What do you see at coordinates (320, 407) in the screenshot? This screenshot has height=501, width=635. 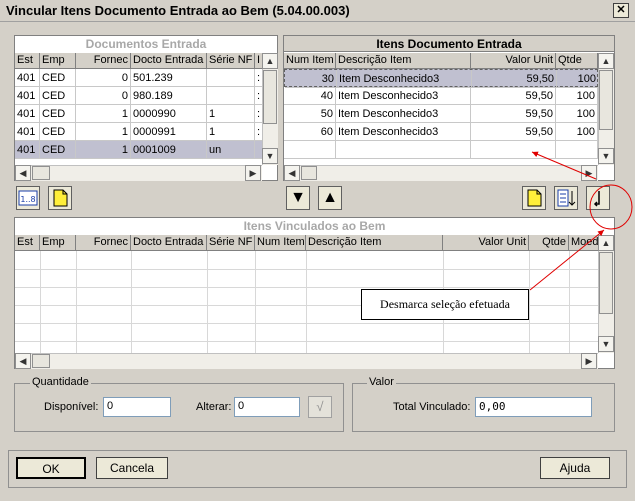 I see `confirm-quantity-button: √` at bounding box center [320, 407].